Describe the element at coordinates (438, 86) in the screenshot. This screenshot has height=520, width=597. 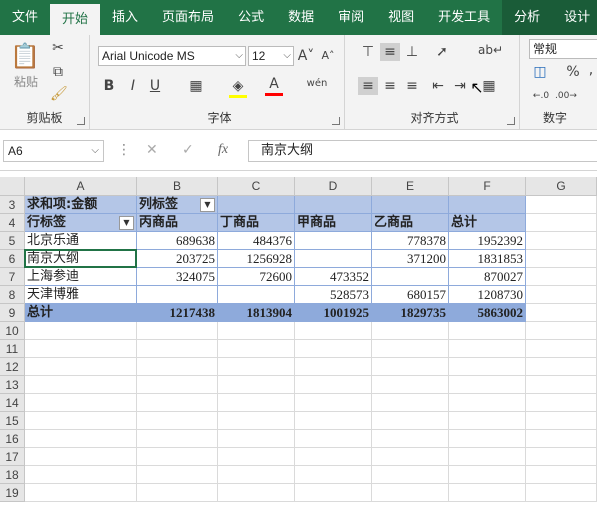
I see `decrease-indent-icon: ⇤` at that location.